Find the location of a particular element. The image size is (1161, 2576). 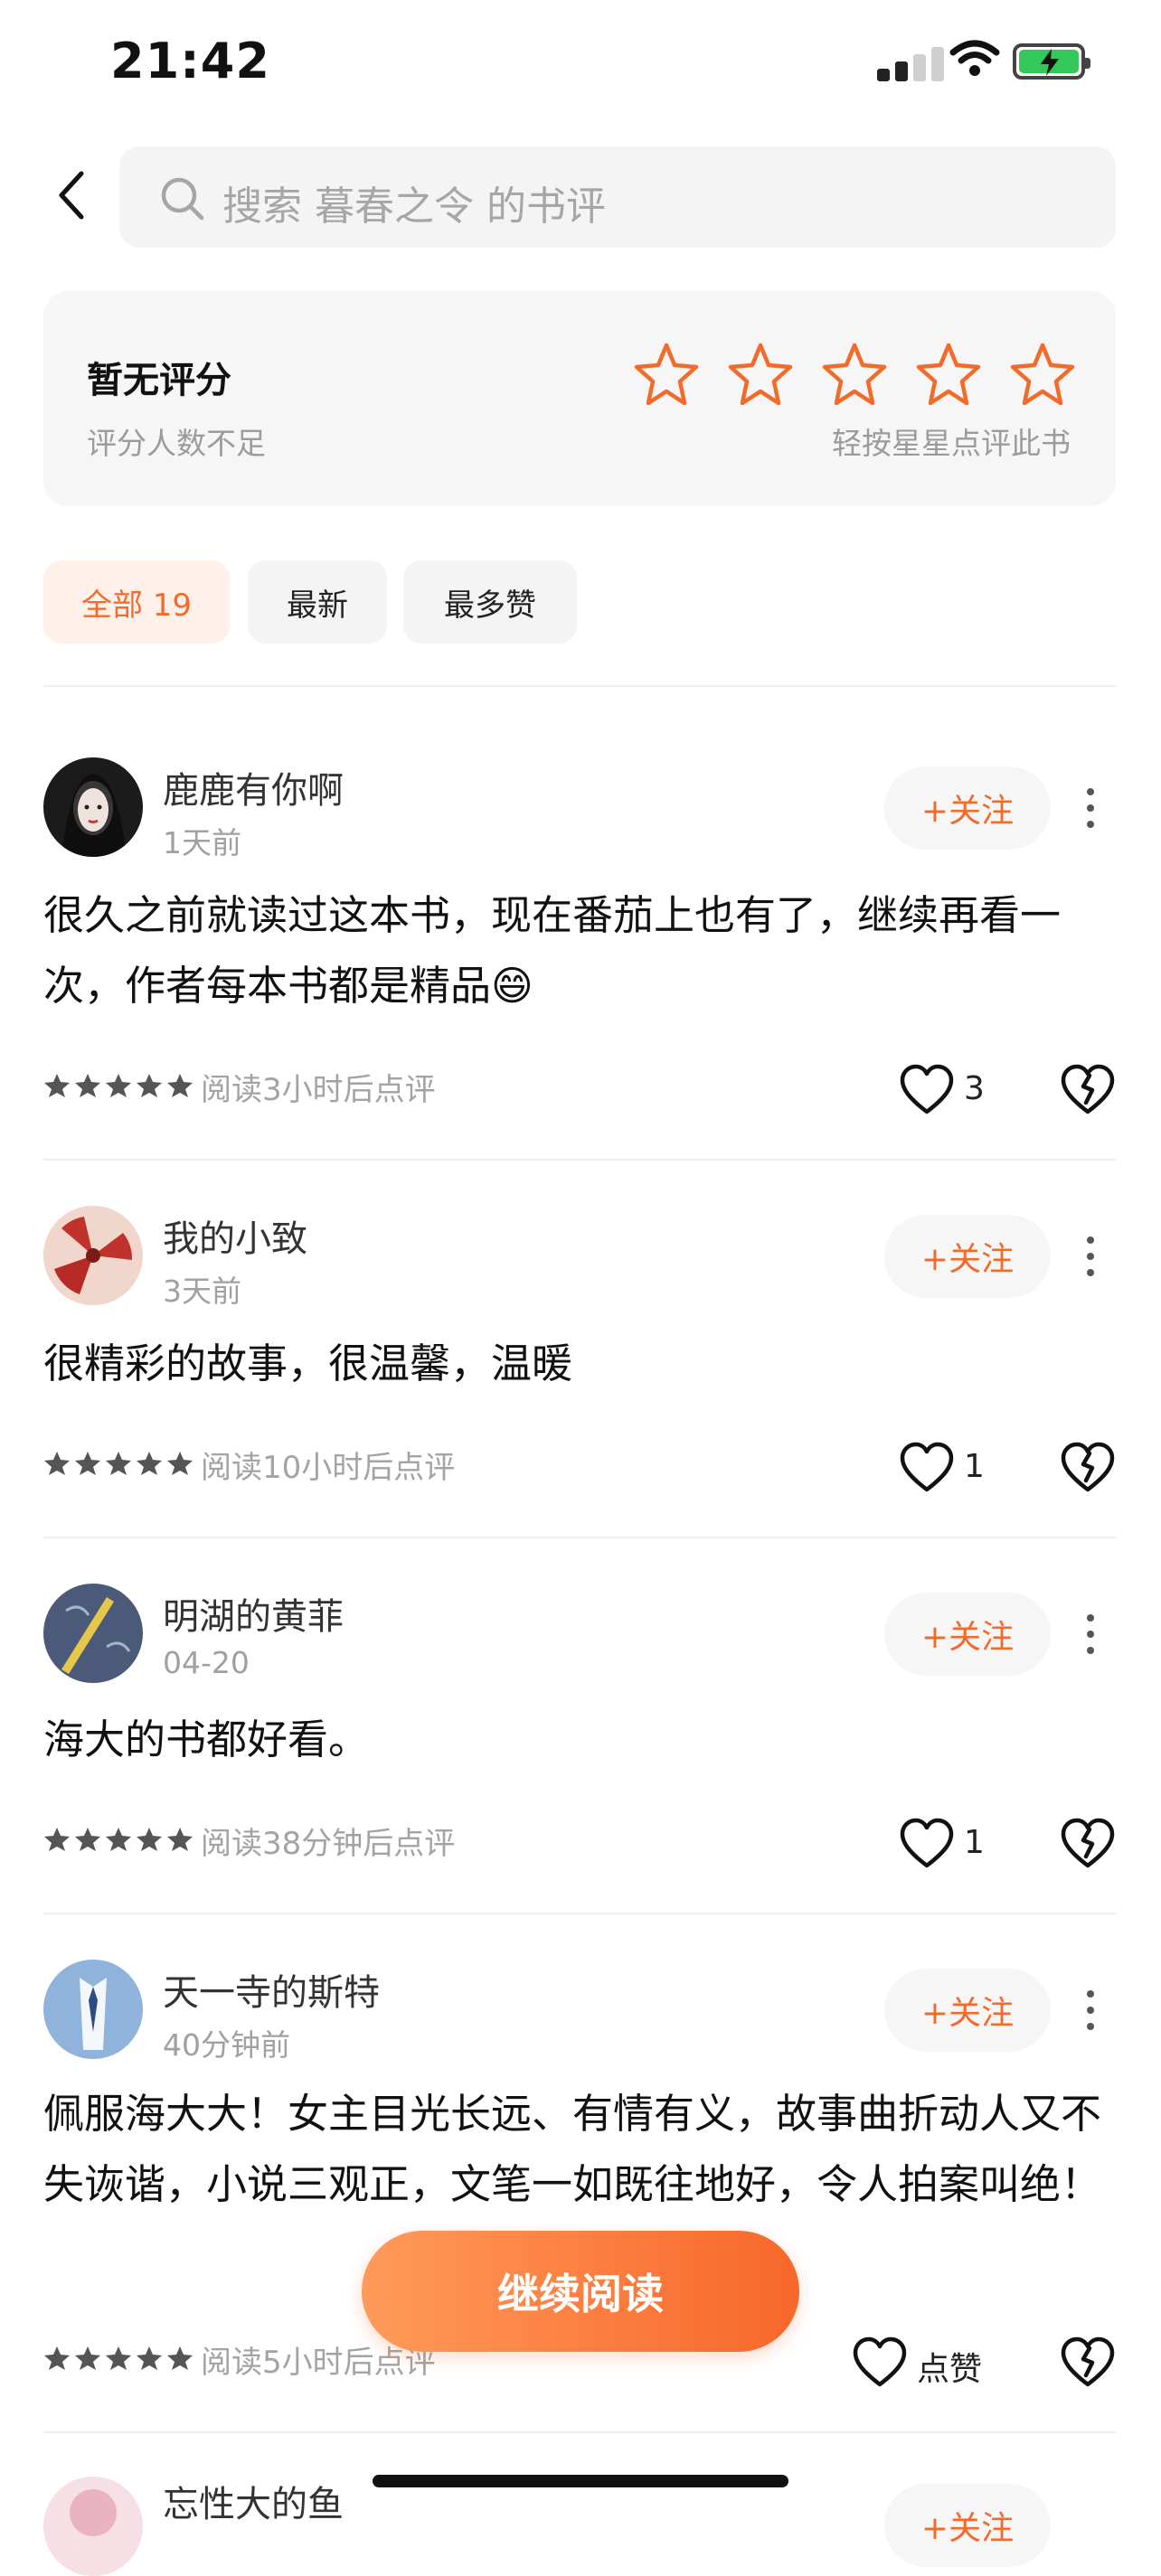

review-text: 很精彩的故事，很温馨，温暖 is located at coordinates (308, 1363).